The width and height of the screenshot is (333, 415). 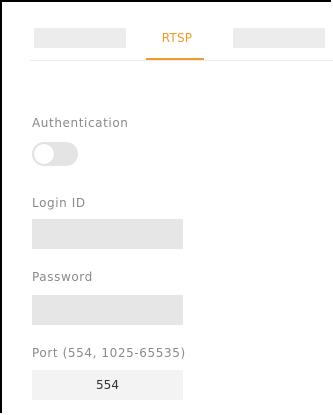 What do you see at coordinates (107, 310) in the screenshot?
I see `password-input` at bounding box center [107, 310].